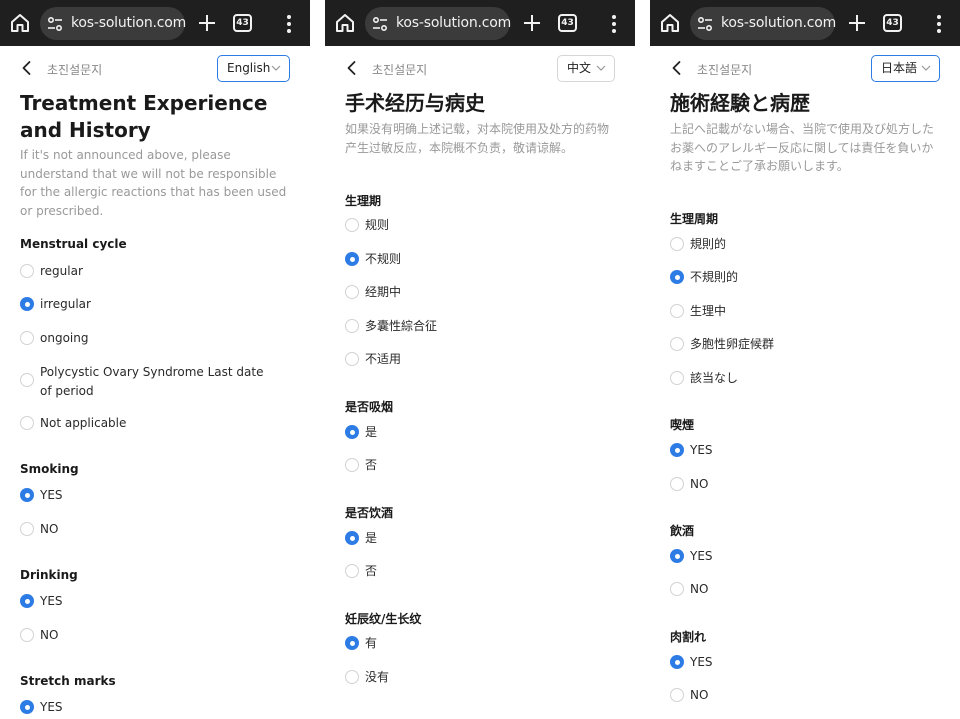  Describe the element at coordinates (905, 68) in the screenshot. I see `language-select: 日本語` at that location.